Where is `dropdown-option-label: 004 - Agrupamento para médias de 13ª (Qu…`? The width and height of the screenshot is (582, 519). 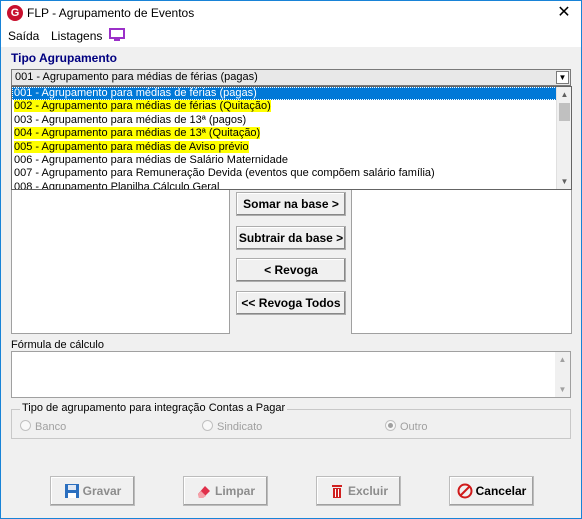
dropdown-option-label: 004 - Agrupamento para médias de 13ª (Qu… is located at coordinates (137, 133).